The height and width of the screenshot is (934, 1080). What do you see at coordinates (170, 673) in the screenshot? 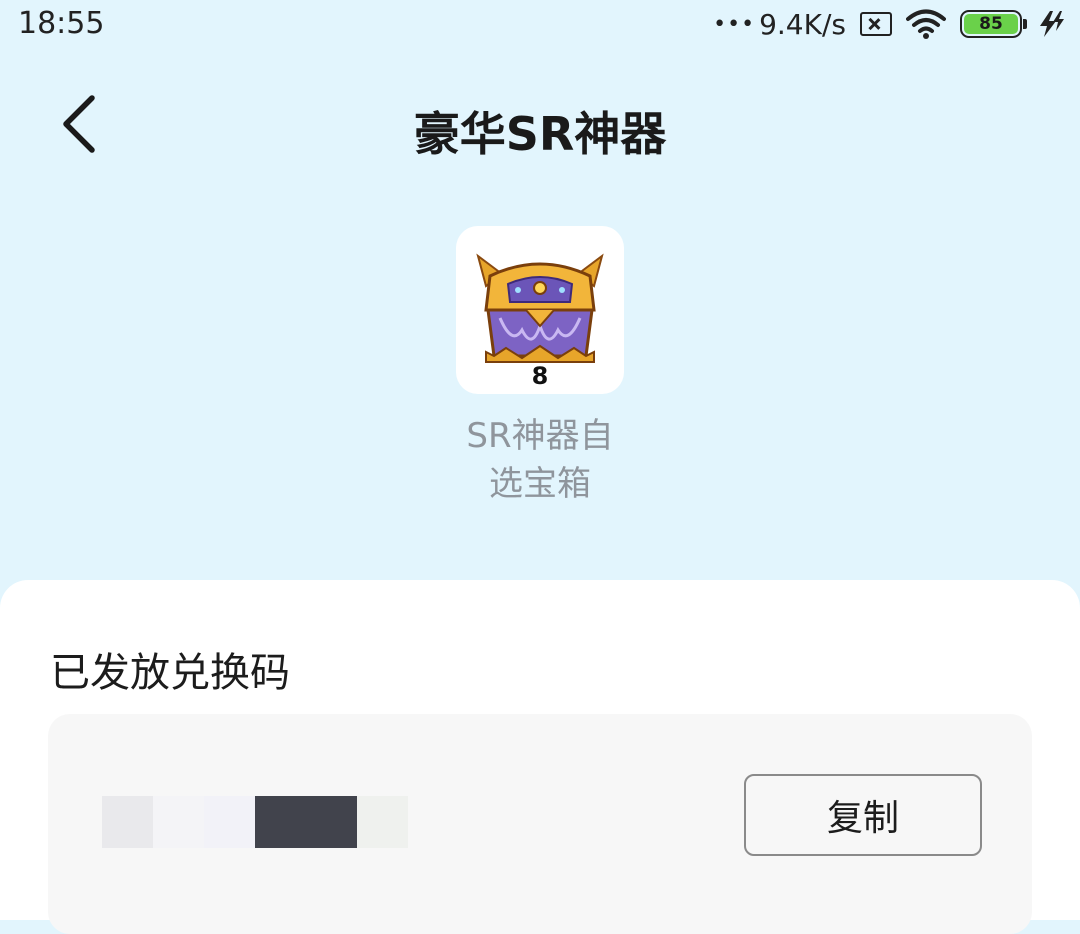
I see `section-title: 已发放兑换码` at bounding box center [170, 673].